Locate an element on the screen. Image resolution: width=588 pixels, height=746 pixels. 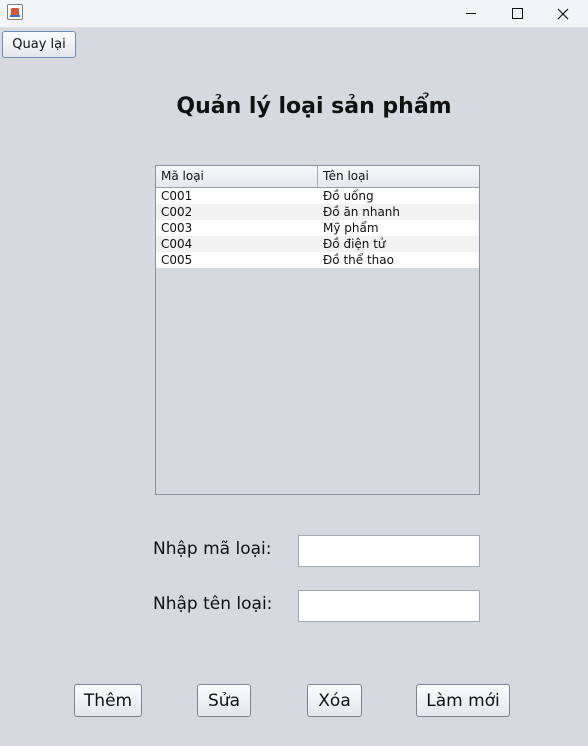
refresh-button: Làm mới is located at coordinates (463, 700).